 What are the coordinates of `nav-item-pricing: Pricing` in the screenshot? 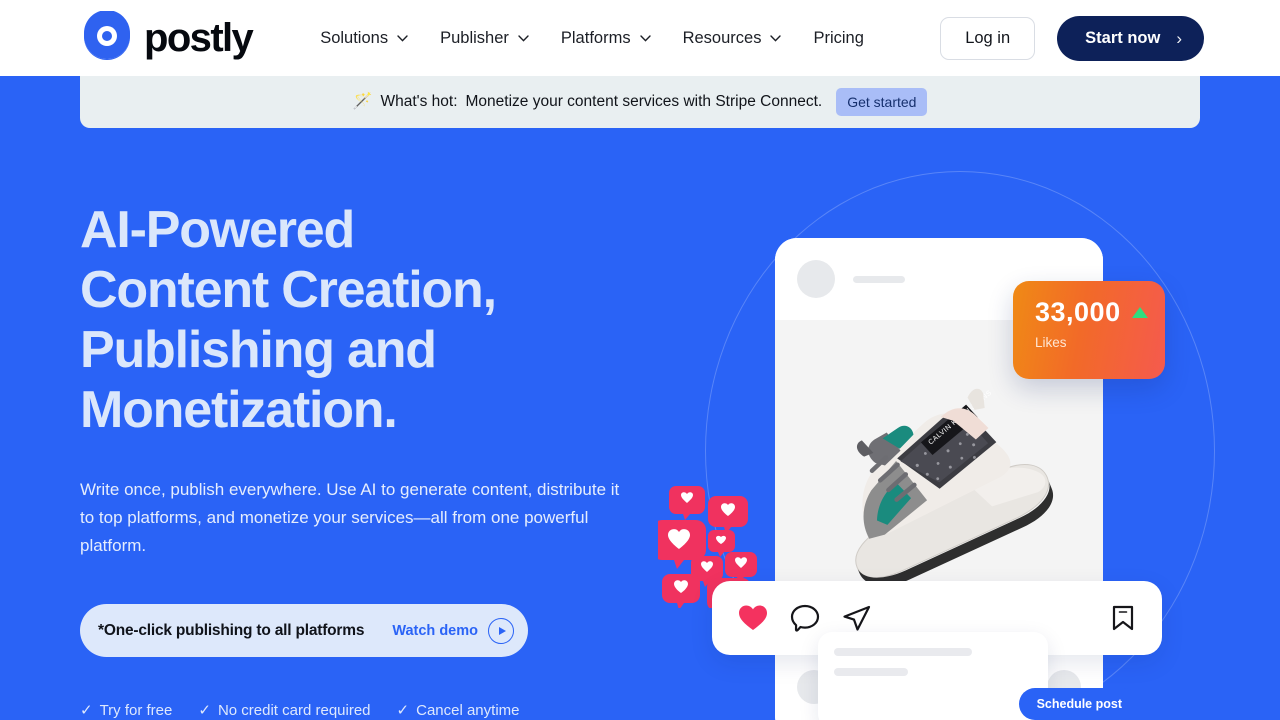 It's located at (838, 38).